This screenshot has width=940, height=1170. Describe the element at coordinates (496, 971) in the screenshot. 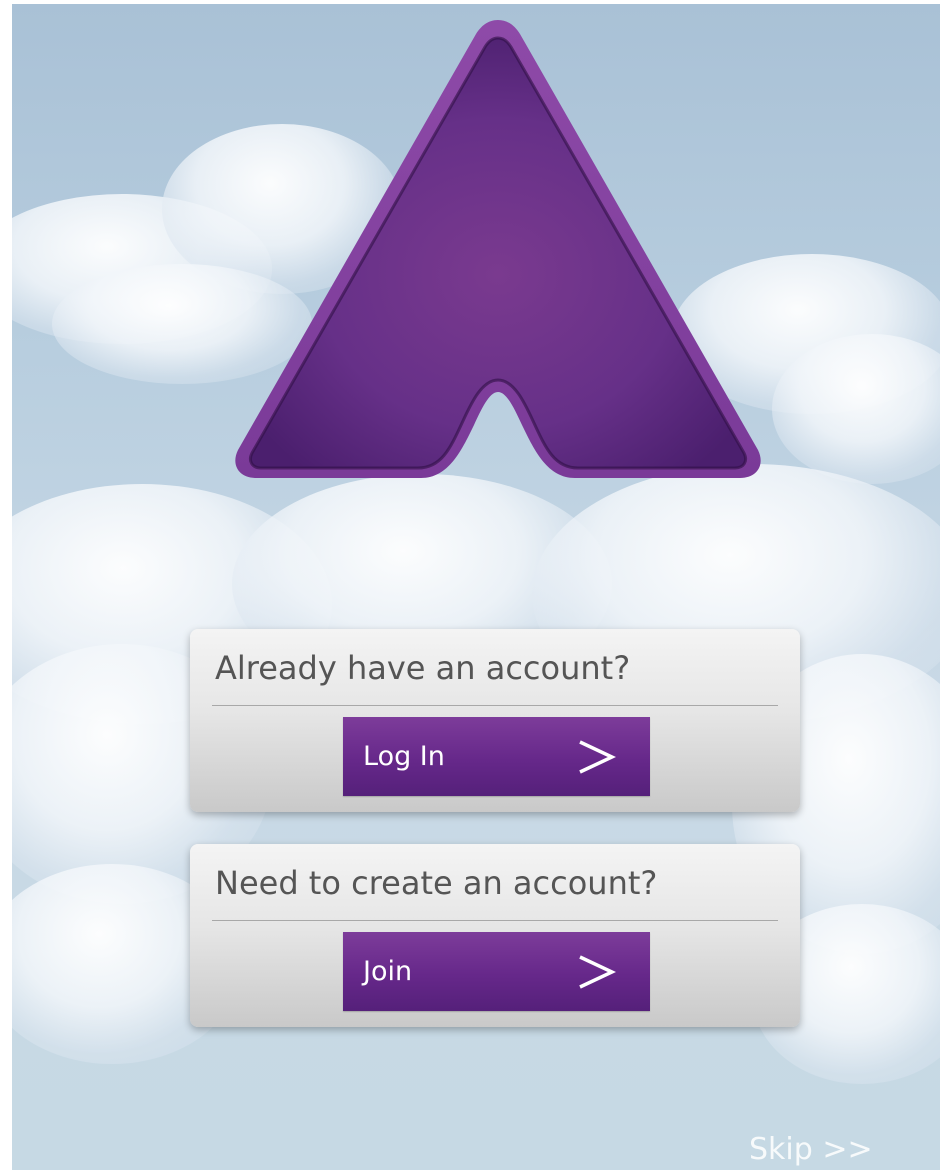

I see `join-button: Join` at that location.